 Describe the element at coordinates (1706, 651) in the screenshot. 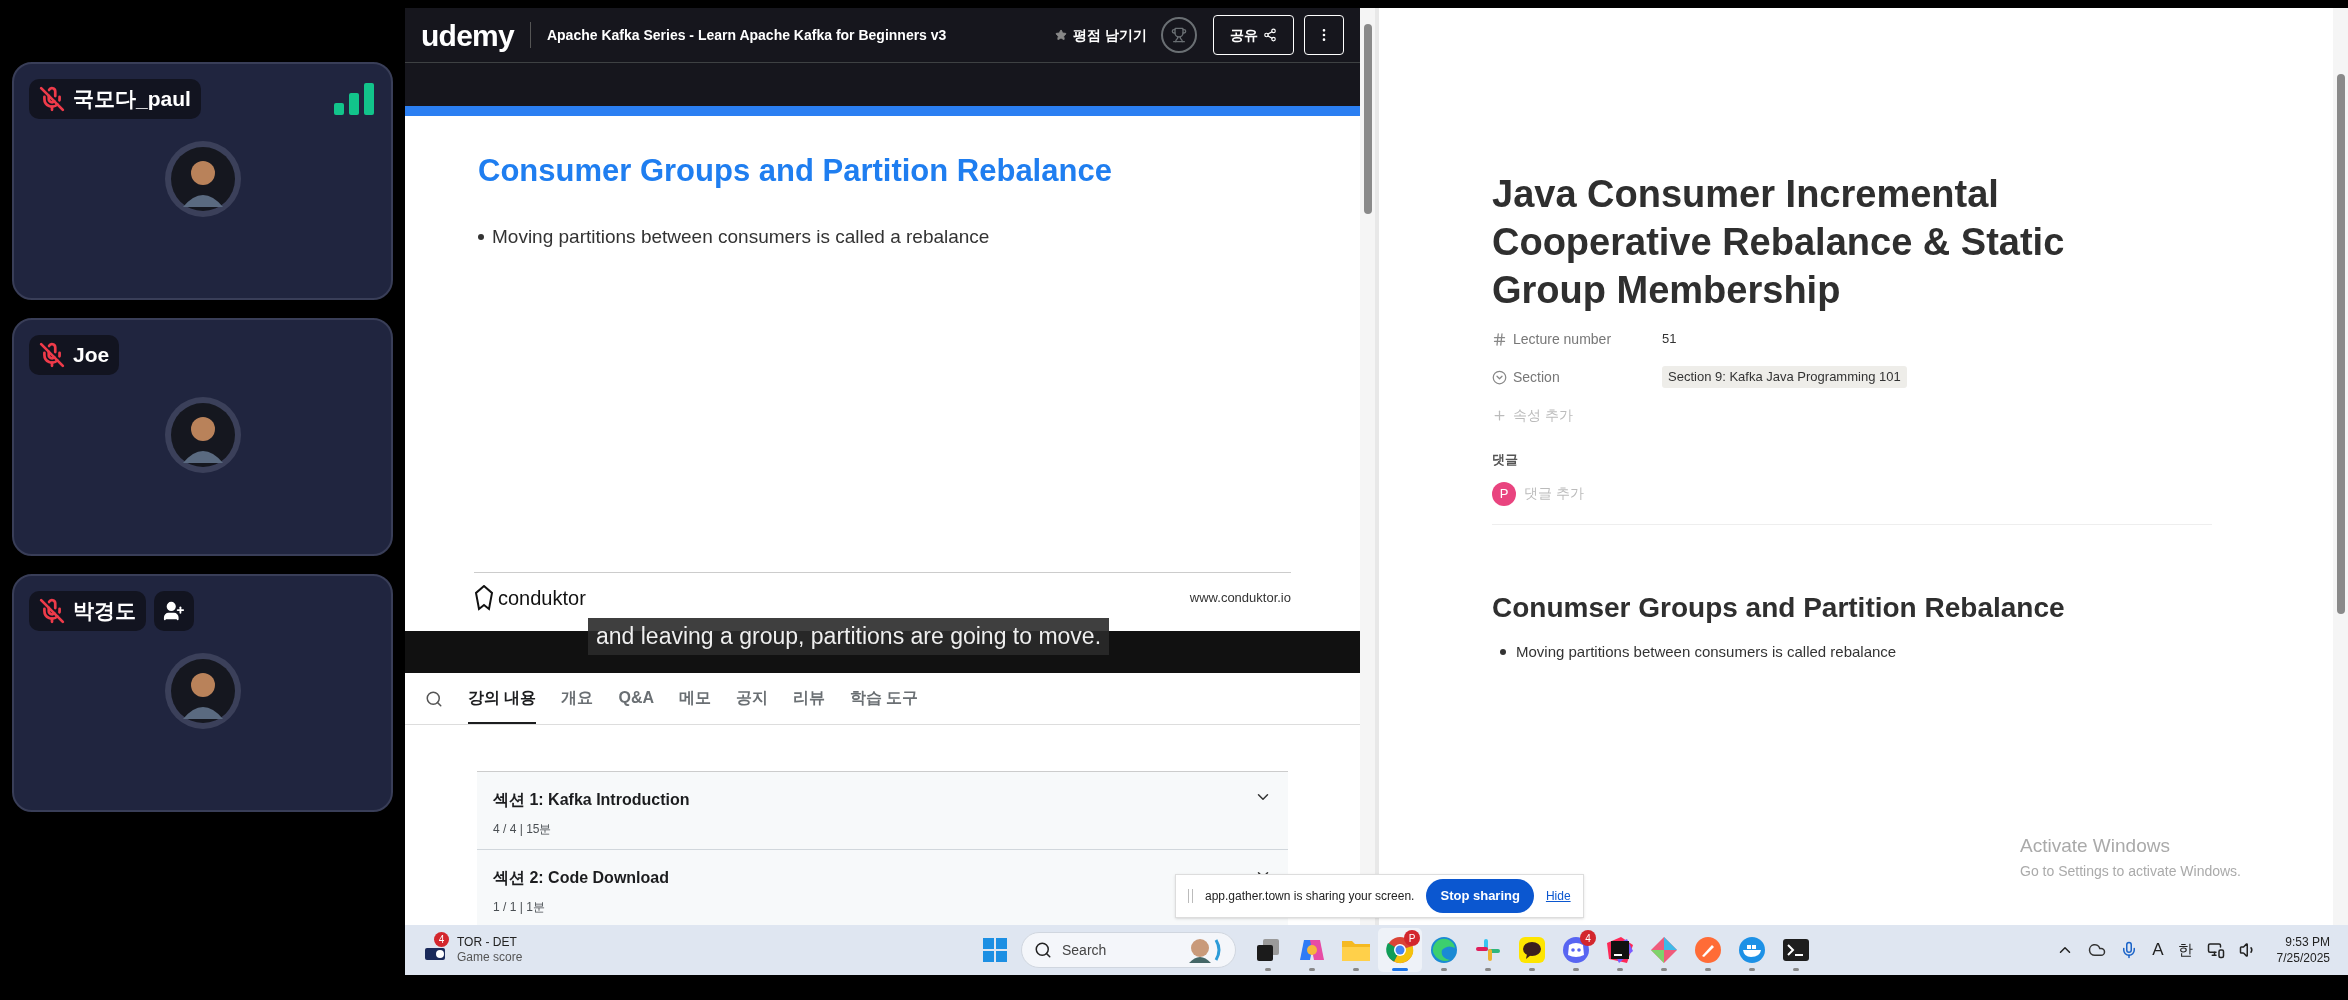

I see `note-bullet: Moving partitions between consumers is called rebalance` at that location.